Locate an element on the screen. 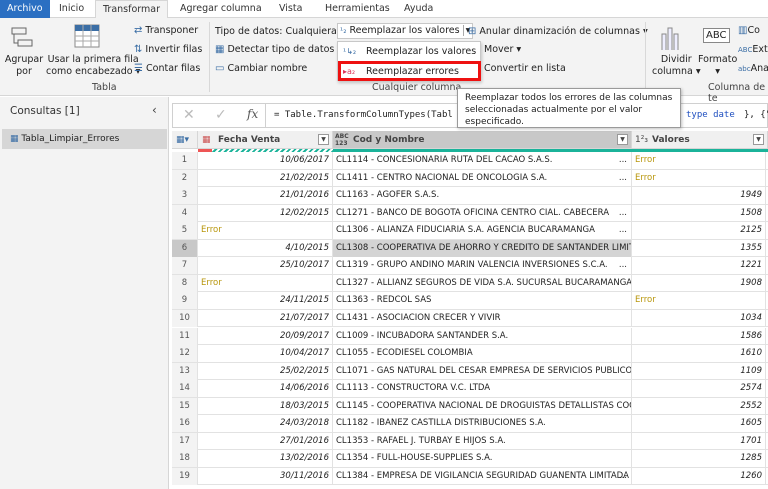  cell-cod: CL1363 - REDCOL SAS is located at coordinates (482, 301).